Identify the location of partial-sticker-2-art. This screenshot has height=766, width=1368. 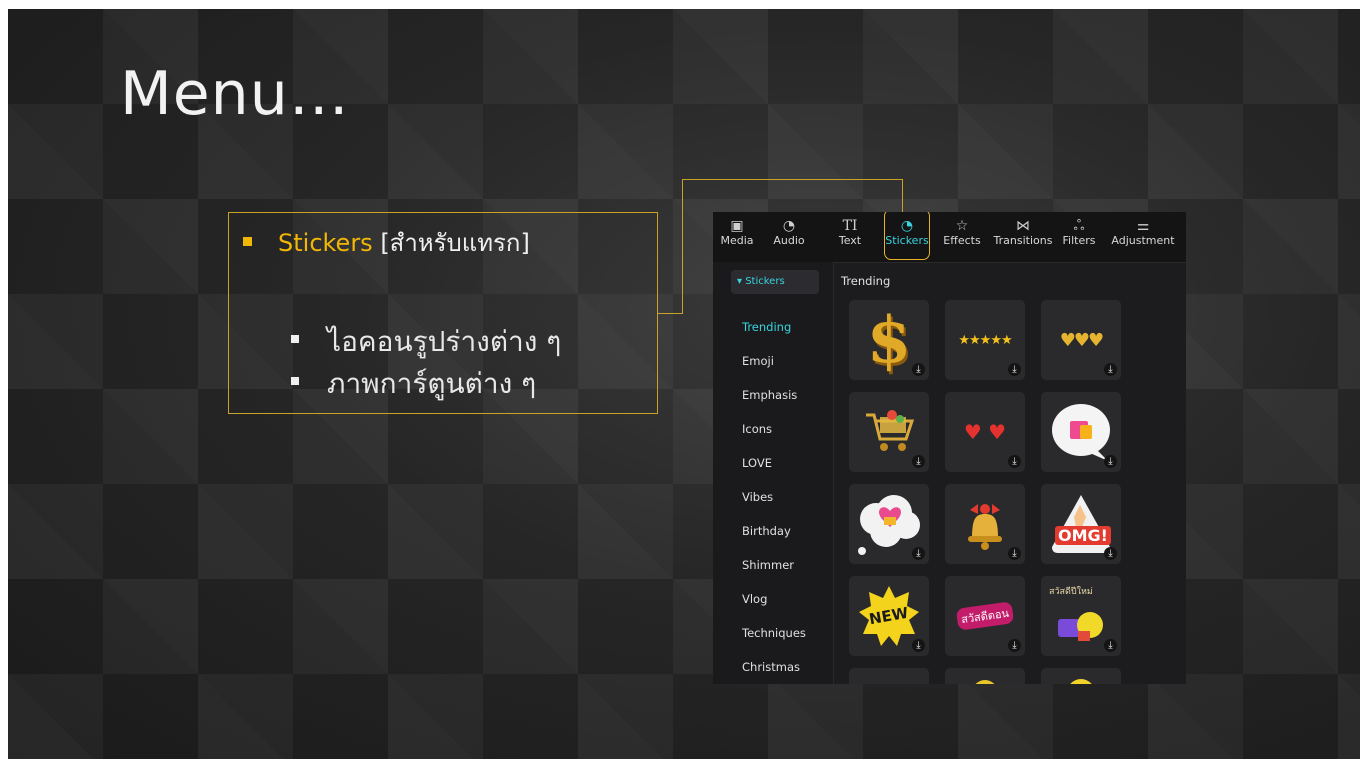
(985, 676).